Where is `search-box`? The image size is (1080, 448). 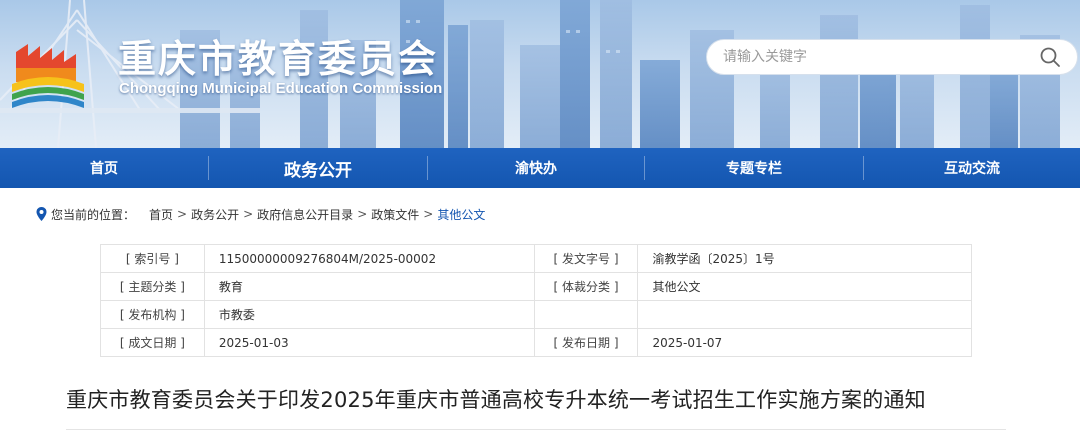 search-box is located at coordinates (892, 57).